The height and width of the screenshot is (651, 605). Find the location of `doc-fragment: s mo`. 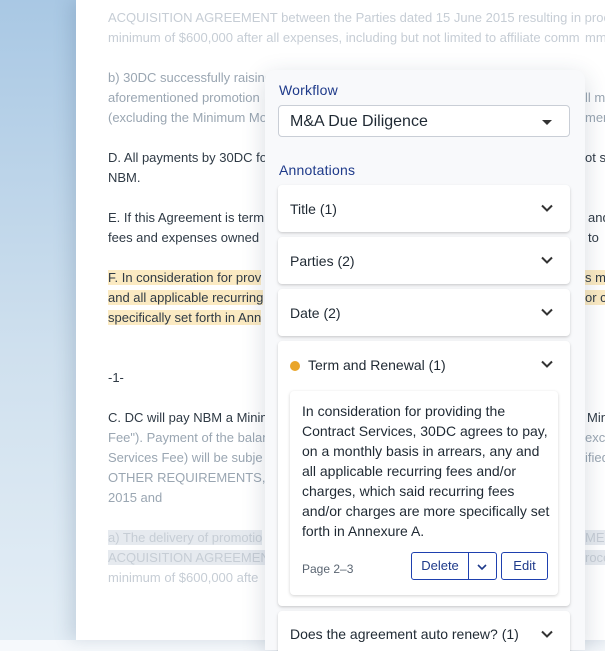

doc-fragment: s mo is located at coordinates (595, 278).